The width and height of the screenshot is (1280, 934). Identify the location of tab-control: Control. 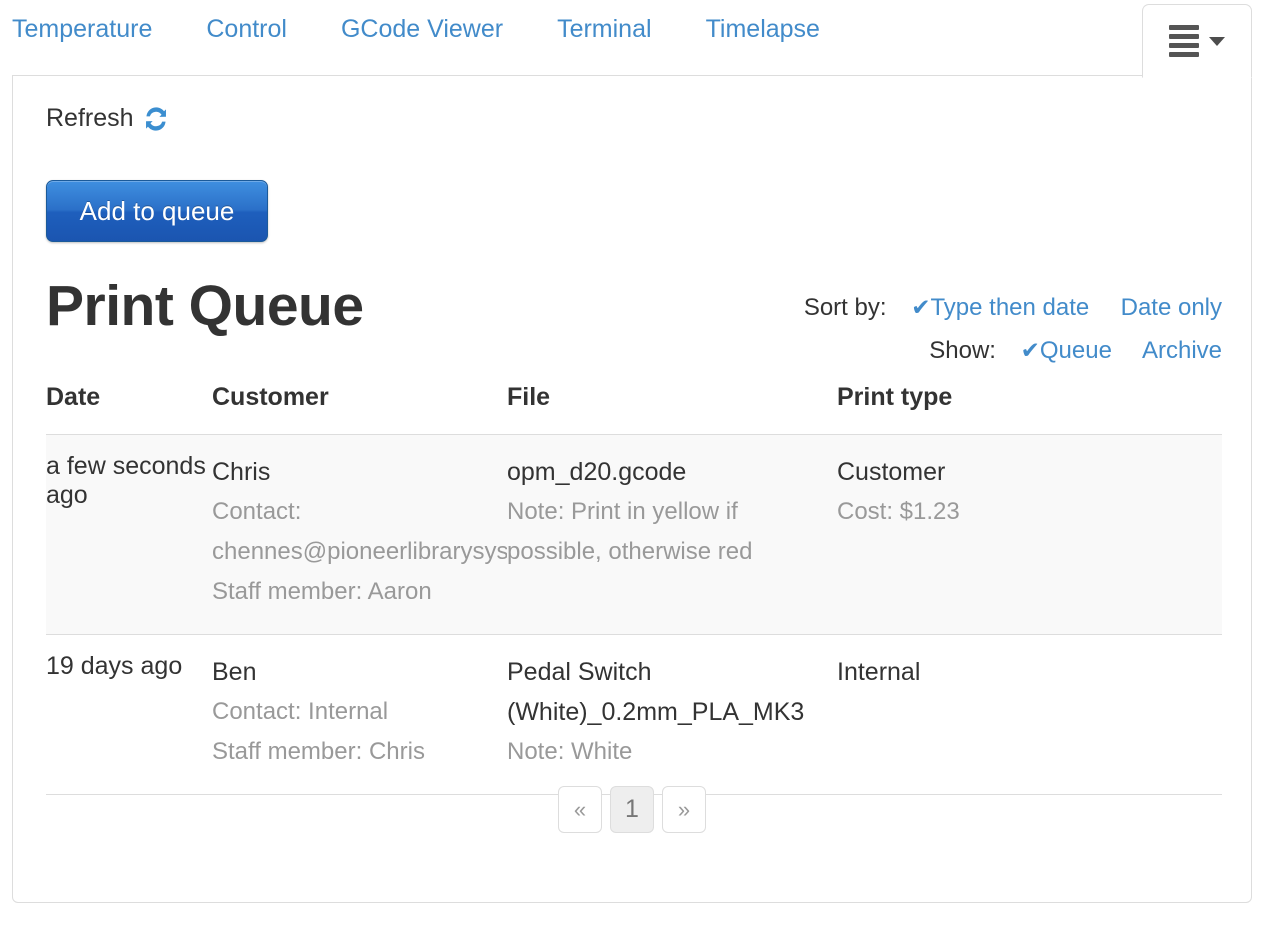
(260, 29).